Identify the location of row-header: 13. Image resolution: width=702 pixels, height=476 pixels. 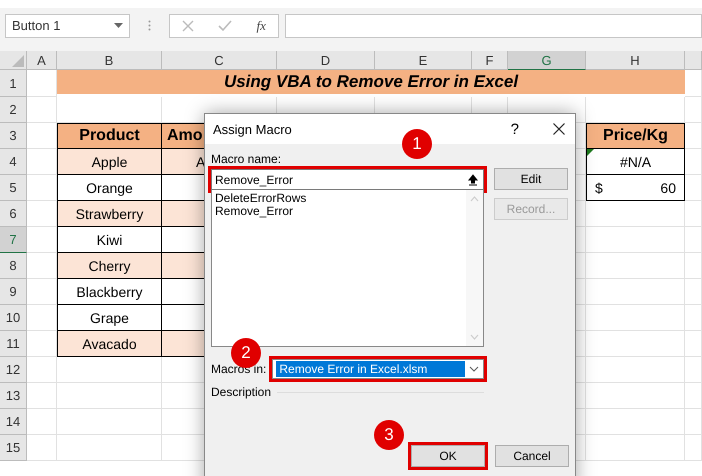
(13, 396).